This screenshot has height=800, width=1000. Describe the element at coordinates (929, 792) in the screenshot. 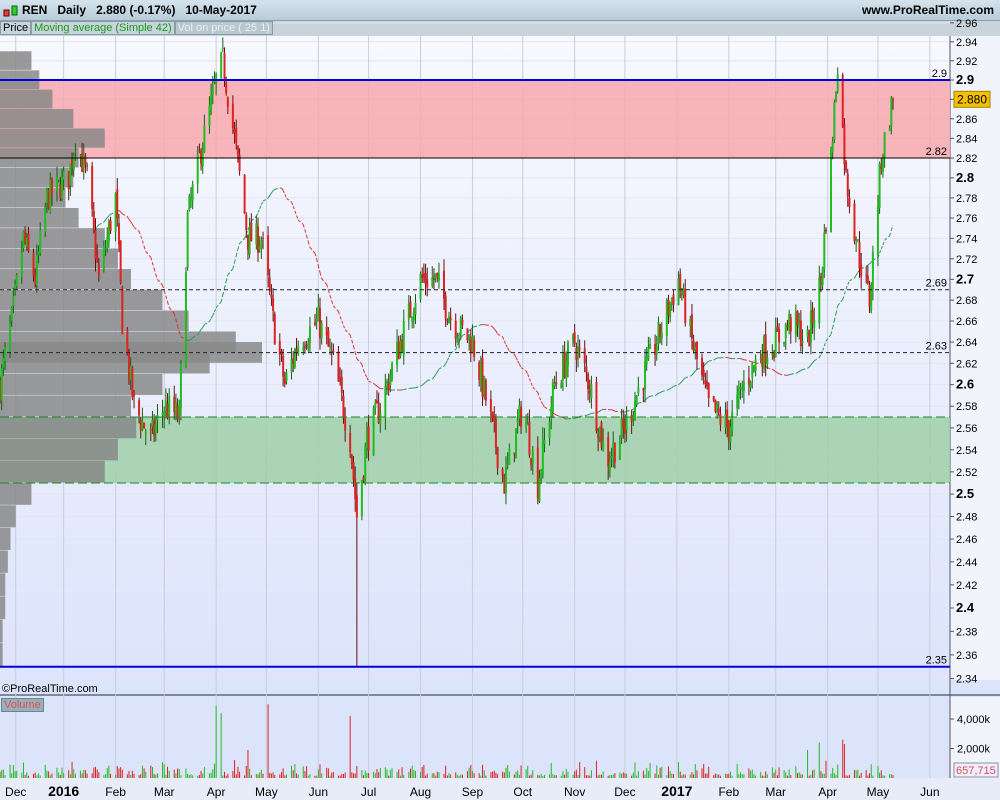

I see `x-tick-label: Jun` at that location.